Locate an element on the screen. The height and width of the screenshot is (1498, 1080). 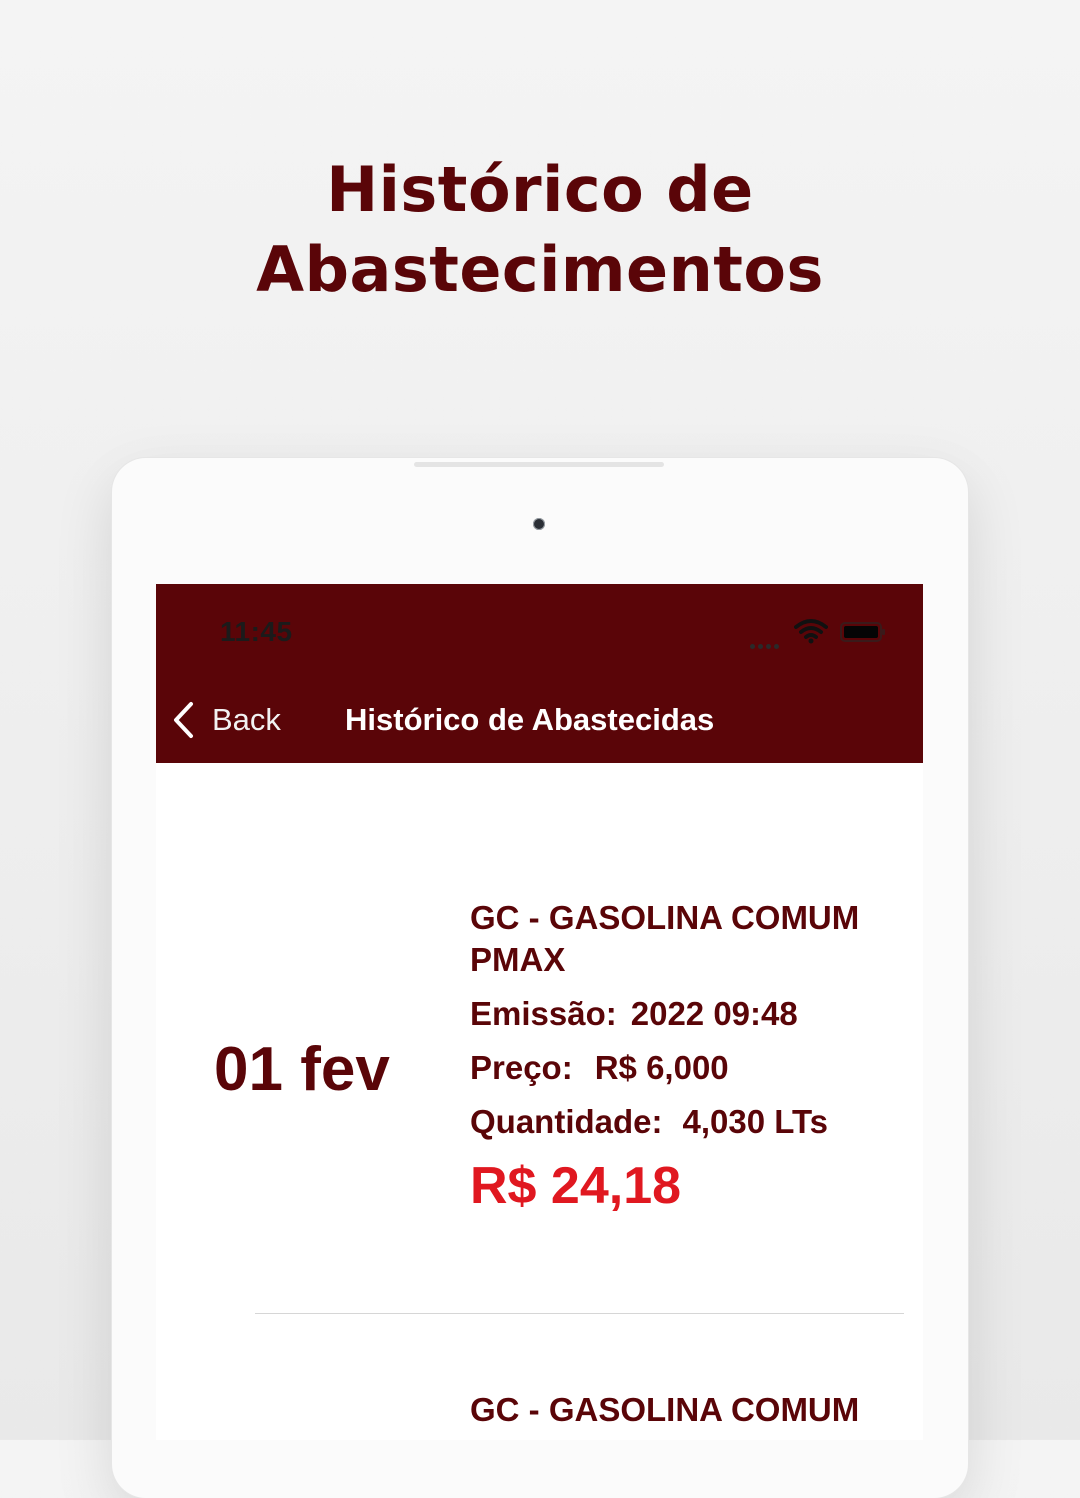
divider is located at coordinates (579, 1313).